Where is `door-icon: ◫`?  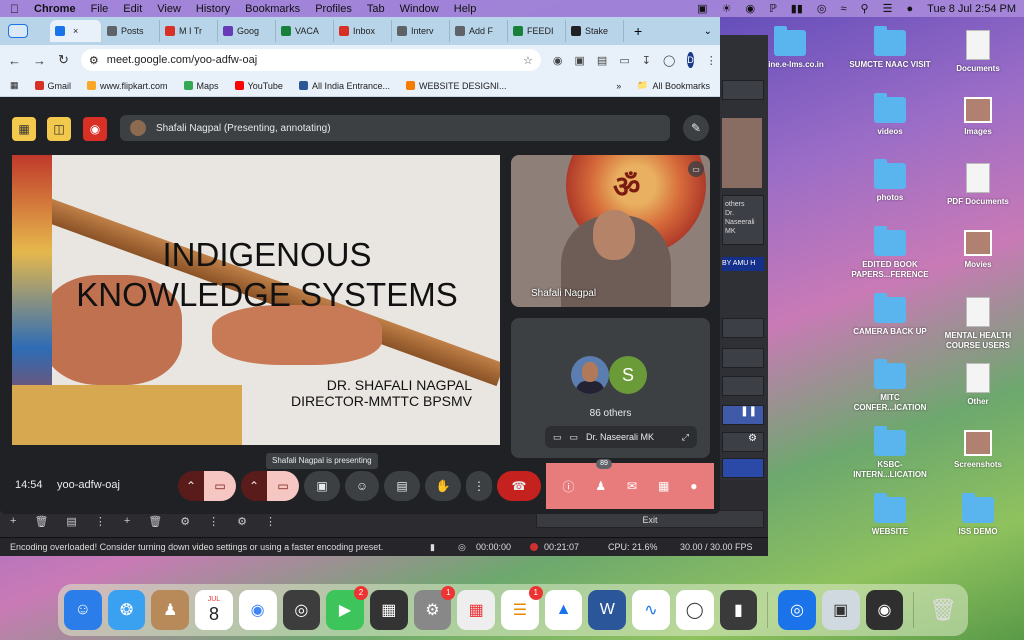
door-icon: ◫ is located at coordinates (59, 129).